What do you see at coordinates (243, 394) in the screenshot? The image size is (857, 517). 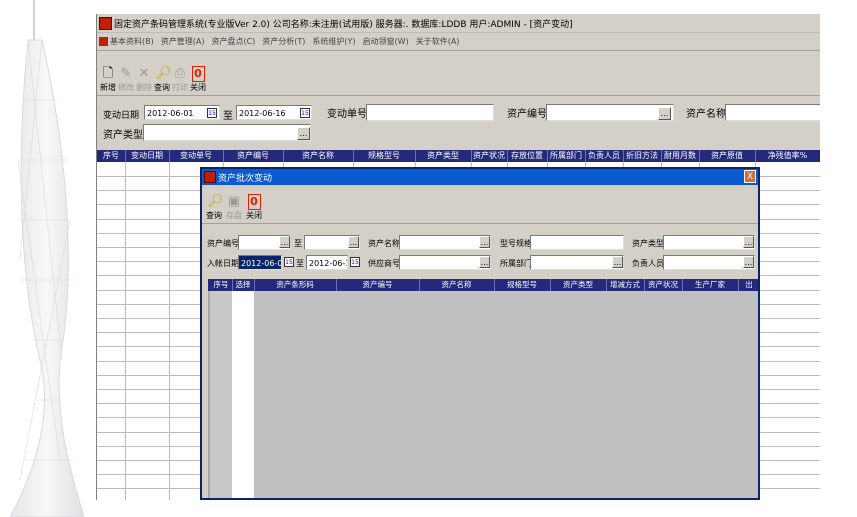 I see `select-column` at bounding box center [243, 394].